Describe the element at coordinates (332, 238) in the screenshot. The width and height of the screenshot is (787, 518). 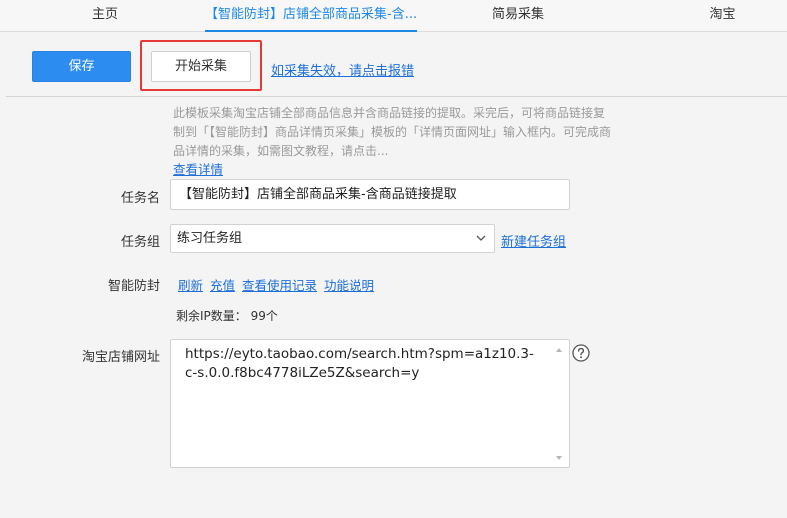
I see `task-group-select: 练习任务组` at that location.